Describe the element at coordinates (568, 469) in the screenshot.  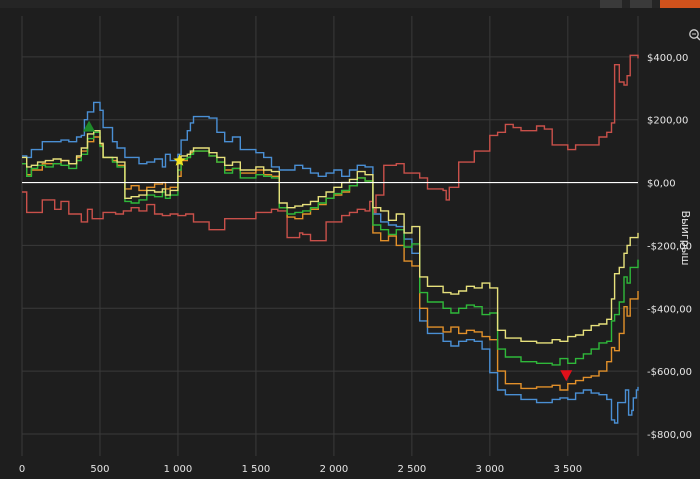
I see `x-tick-label: 3 500` at that location.